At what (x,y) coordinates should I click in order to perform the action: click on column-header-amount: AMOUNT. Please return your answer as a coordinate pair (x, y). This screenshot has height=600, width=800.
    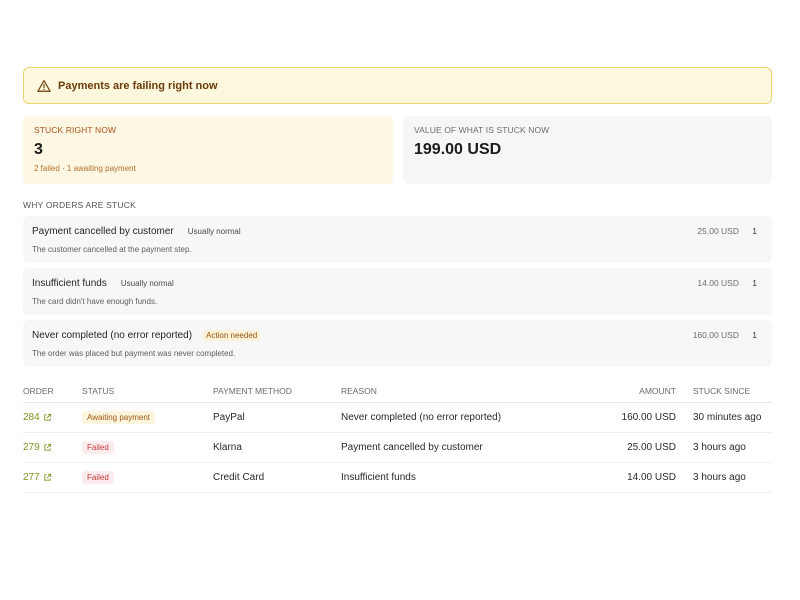
    Looking at the image, I should click on (620, 394).